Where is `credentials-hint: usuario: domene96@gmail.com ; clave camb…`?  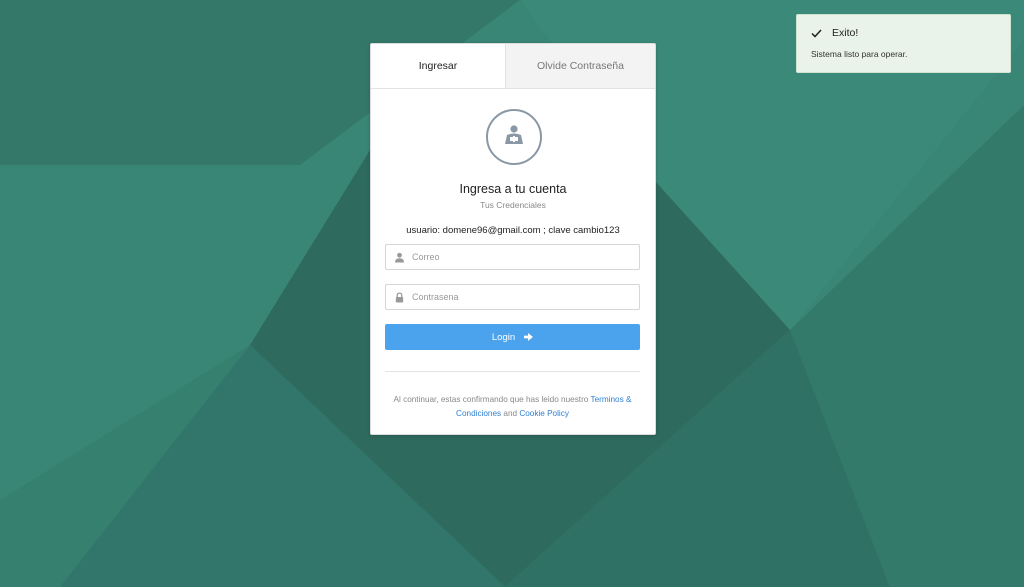
credentials-hint: usuario: domene96@gmail.com ; clave camb… is located at coordinates (513, 230).